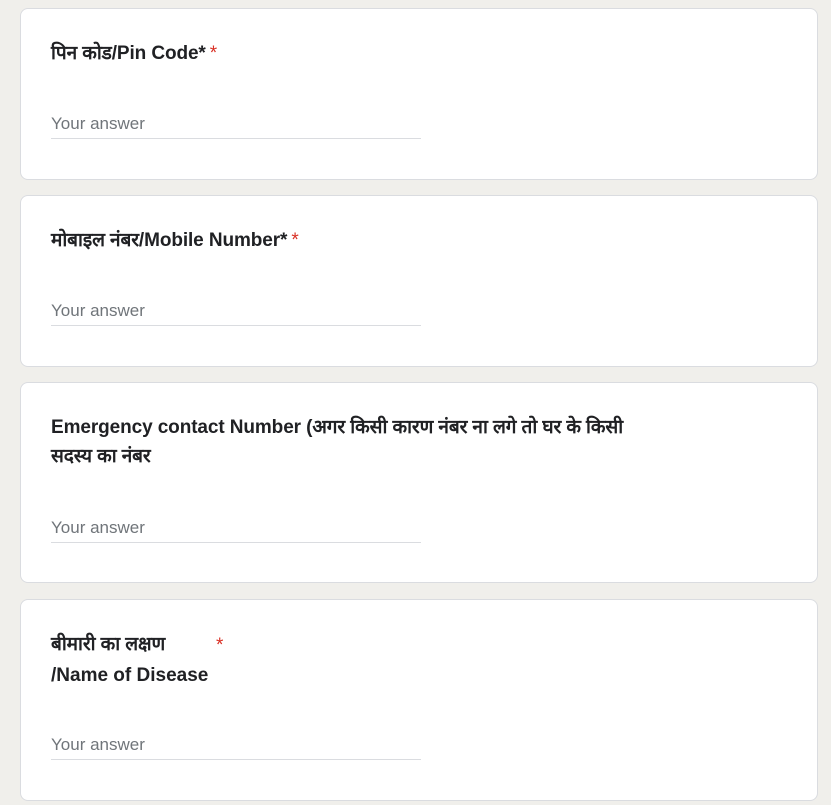  What do you see at coordinates (236, 124) in the screenshot?
I see `pin-code-input` at bounding box center [236, 124].